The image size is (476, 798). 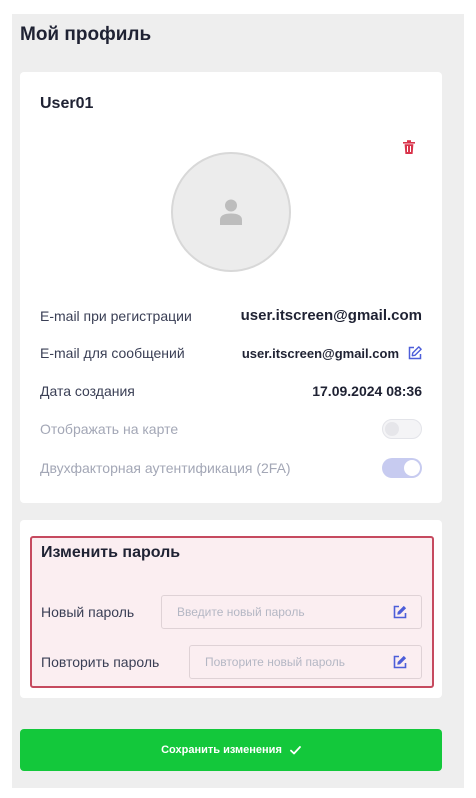 I want to click on save-changes-label: Сохранить изменения, so click(x=221, y=750).